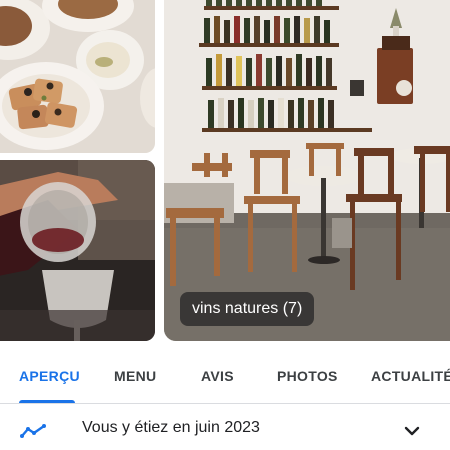  What do you see at coordinates (247, 309) in the screenshot?
I see `photo-category-badge: vins natures (7)` at bounding box center [247, 309].